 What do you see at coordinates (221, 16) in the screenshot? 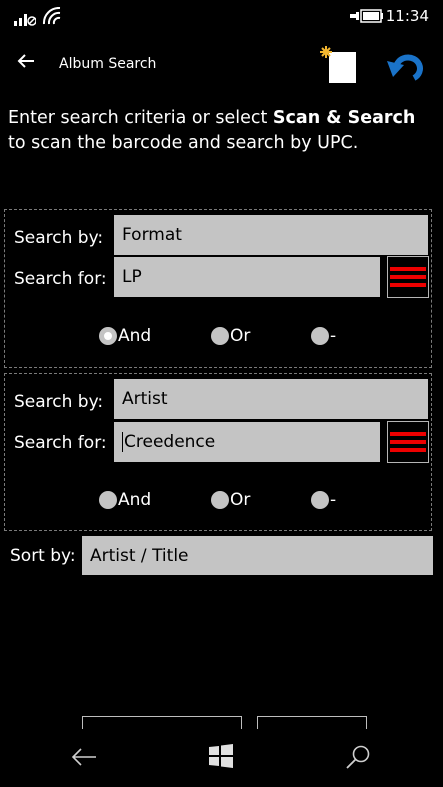
I see `status-bar: 11:34` at bounding box center [221, 16].